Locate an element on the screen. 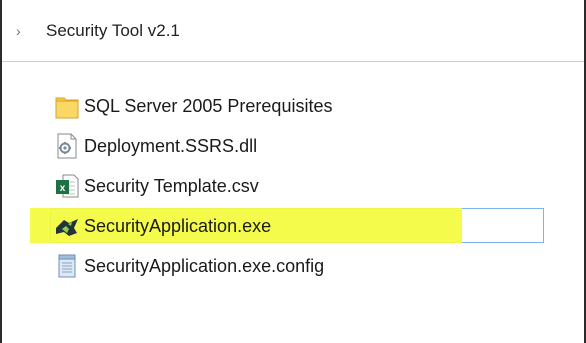  file-name: Security Template.csv is located at coordinates (171, 186).